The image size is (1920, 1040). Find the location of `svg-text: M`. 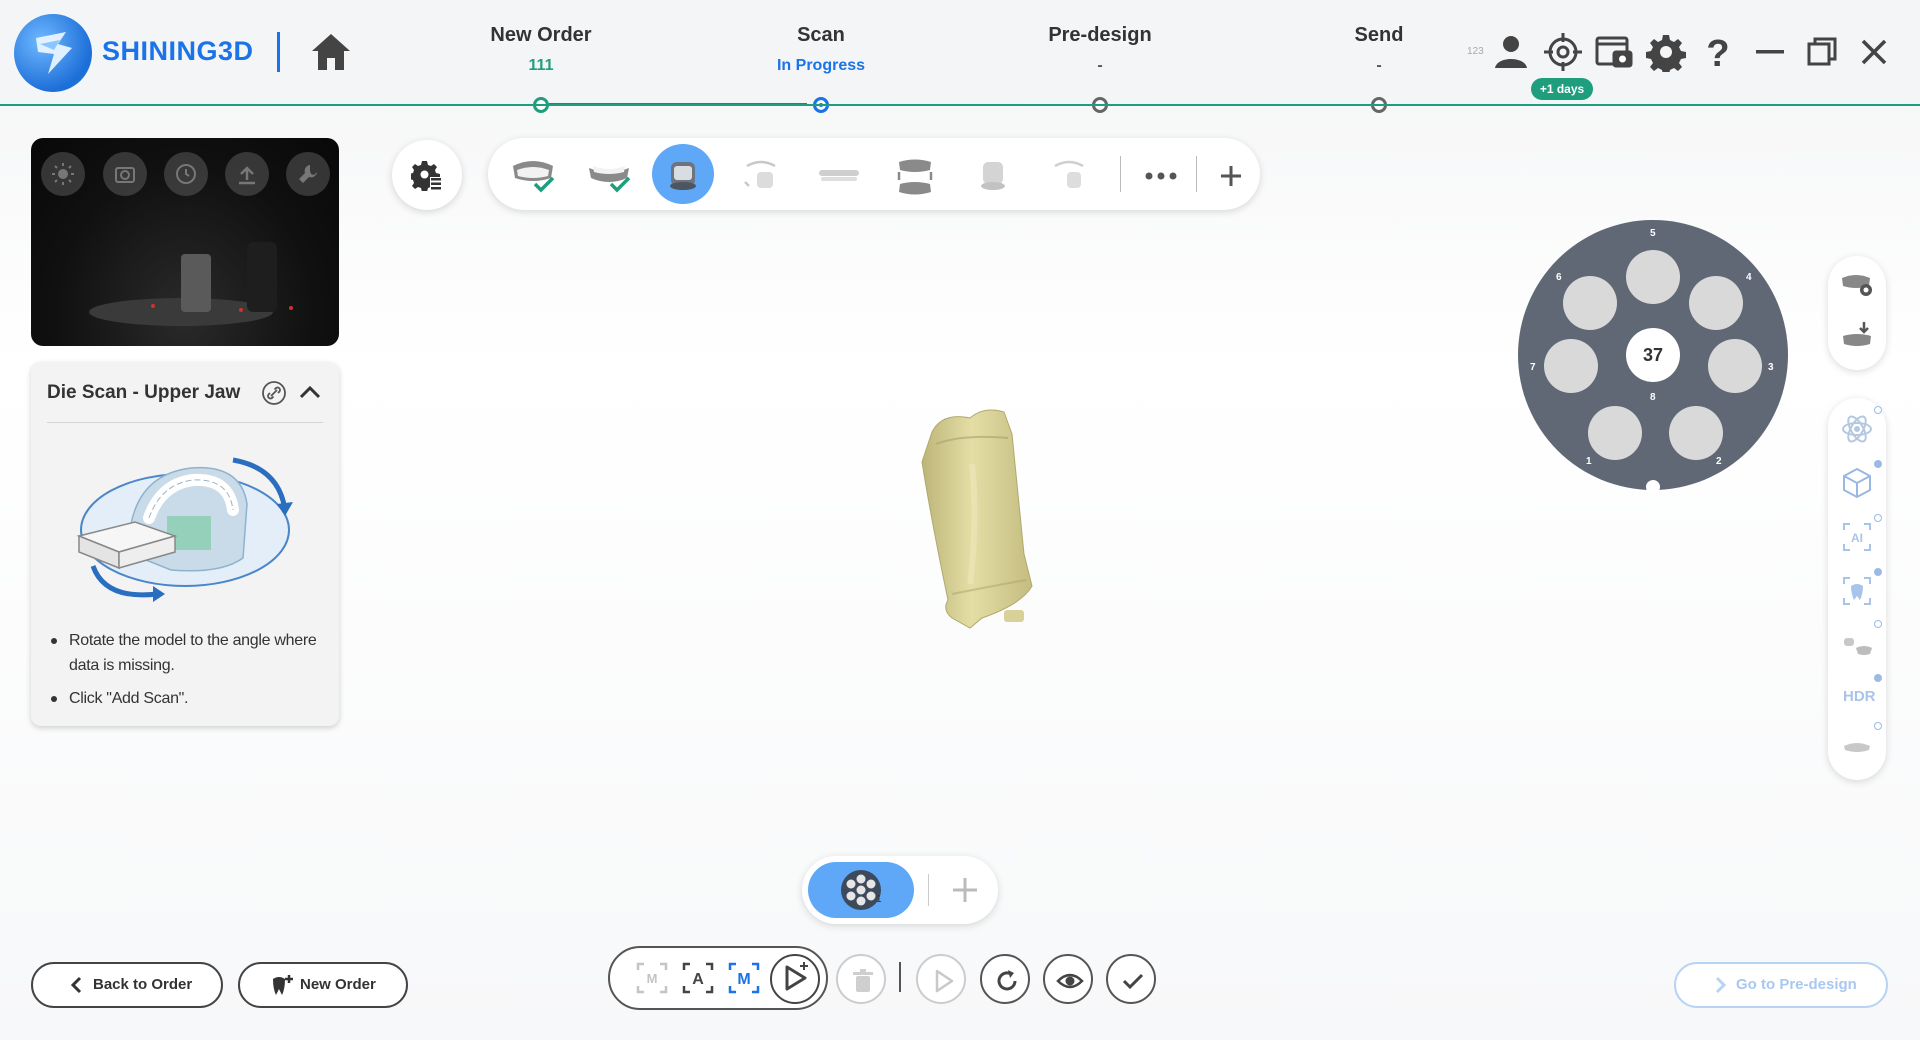

svg-text: M is located at coordinates (652, 978).